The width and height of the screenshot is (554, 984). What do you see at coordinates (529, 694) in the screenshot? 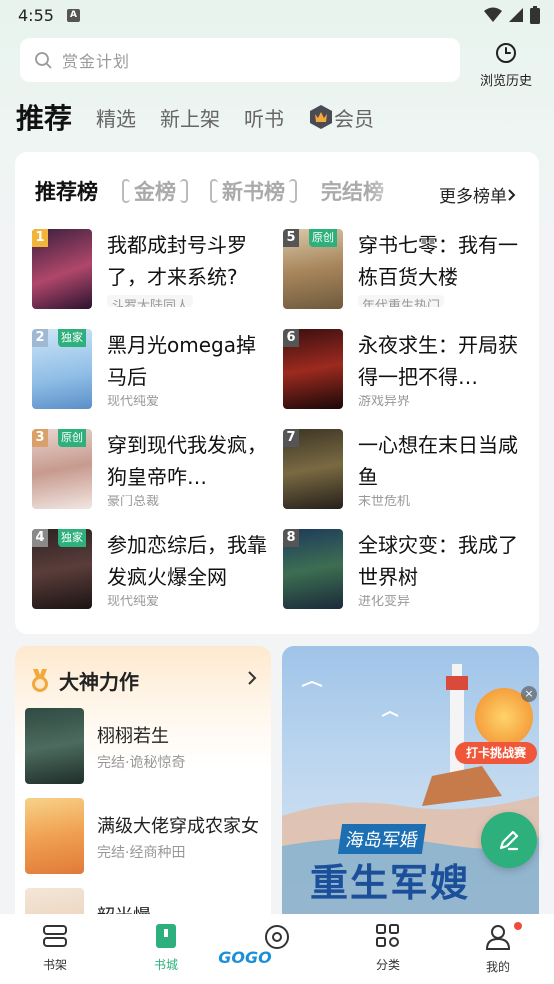
I see `banner-close-button: ×` at bounding box center [529, 694].